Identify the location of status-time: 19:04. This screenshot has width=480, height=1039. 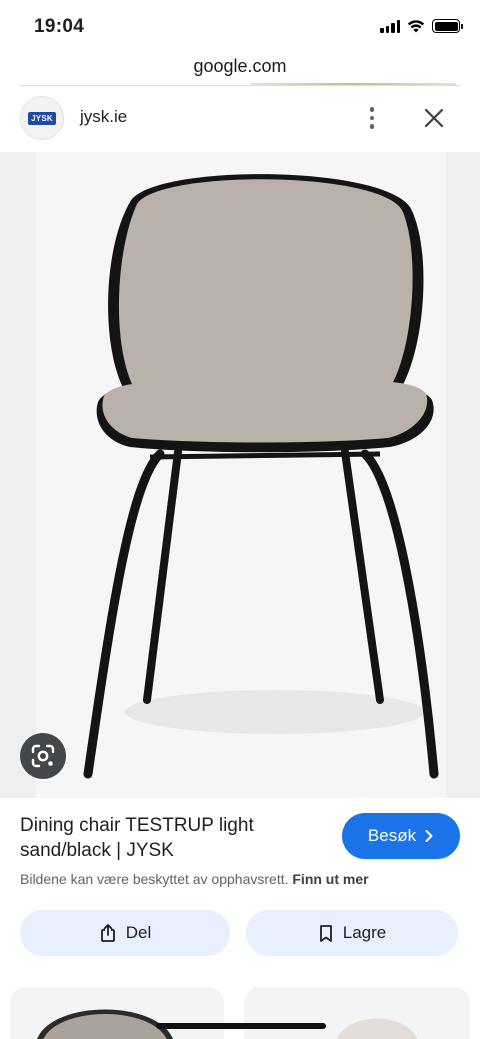
(59, 26).